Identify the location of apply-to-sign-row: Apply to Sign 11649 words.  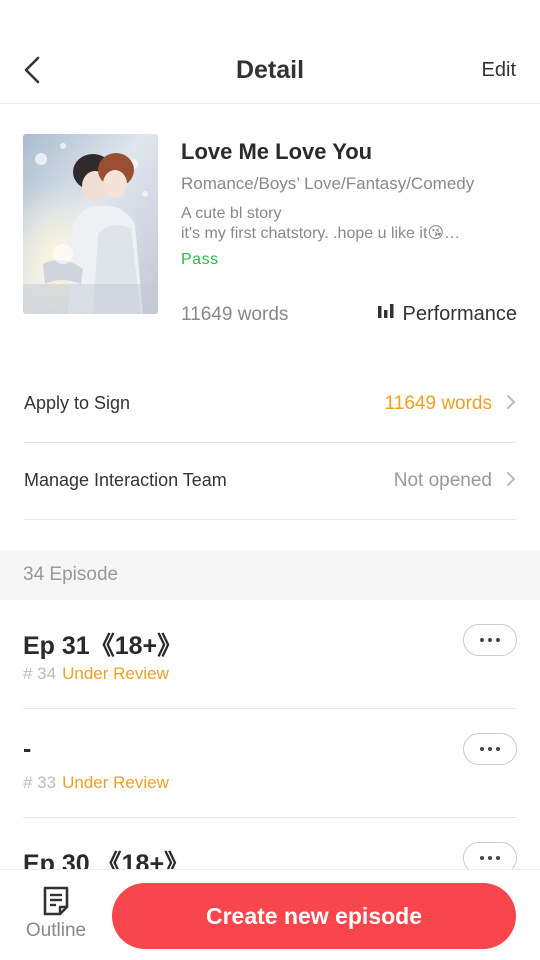
(270, 404).